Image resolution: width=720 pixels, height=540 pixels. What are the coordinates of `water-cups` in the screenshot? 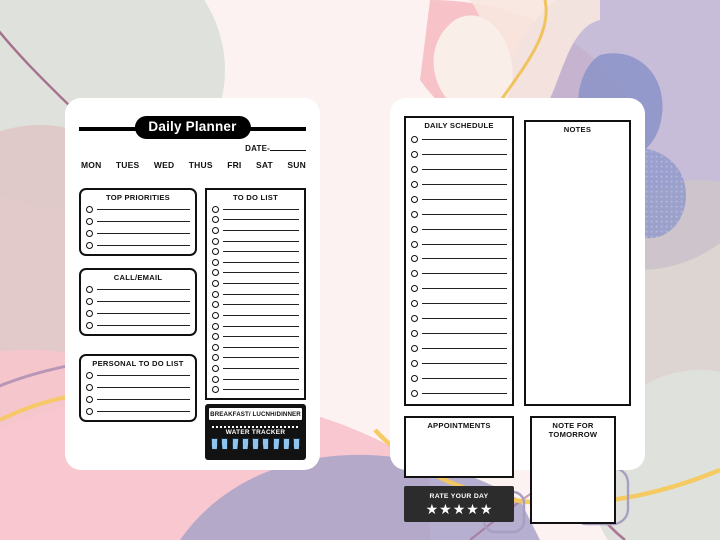 It's located at (255, 443).